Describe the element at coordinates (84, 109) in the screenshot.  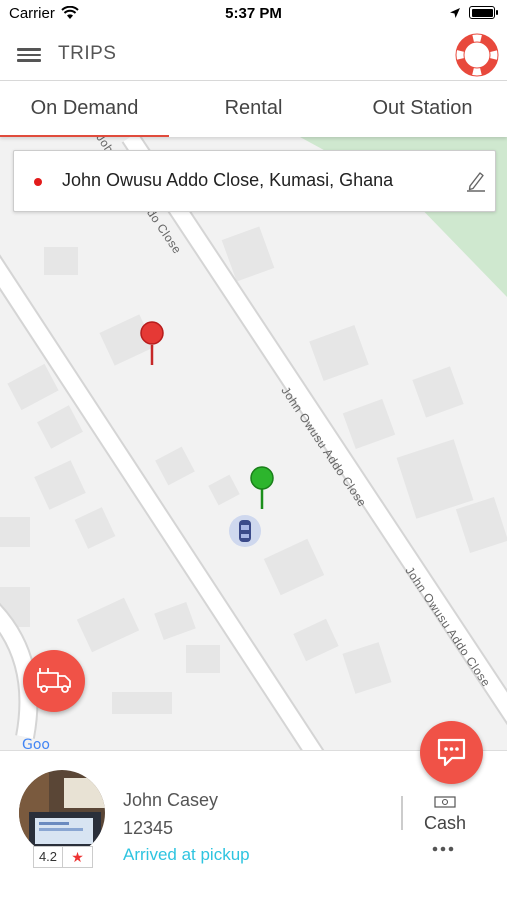
I see `tab-on-demand: On Demand` at that location.